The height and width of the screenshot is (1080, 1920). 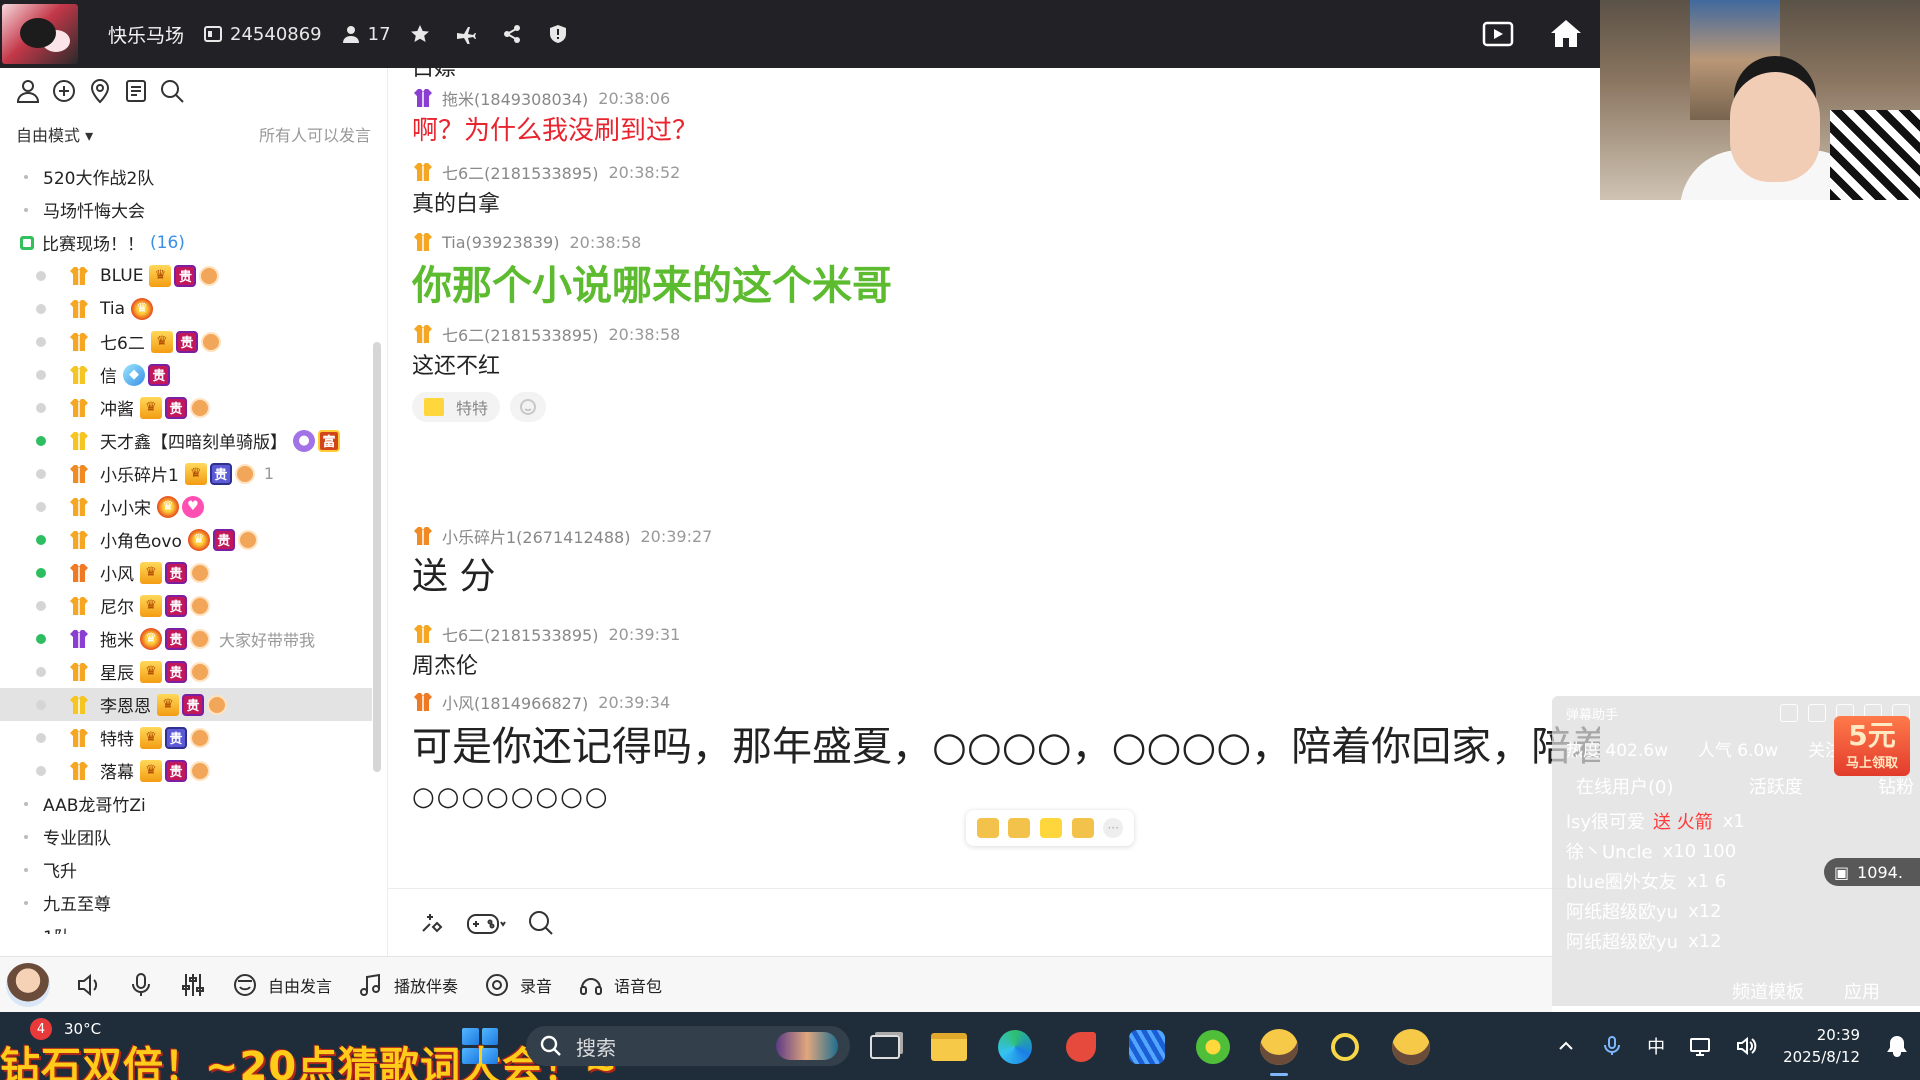 I want to click on member-item: 尼尔 ♛ 贵, so click(x=193, y=605).